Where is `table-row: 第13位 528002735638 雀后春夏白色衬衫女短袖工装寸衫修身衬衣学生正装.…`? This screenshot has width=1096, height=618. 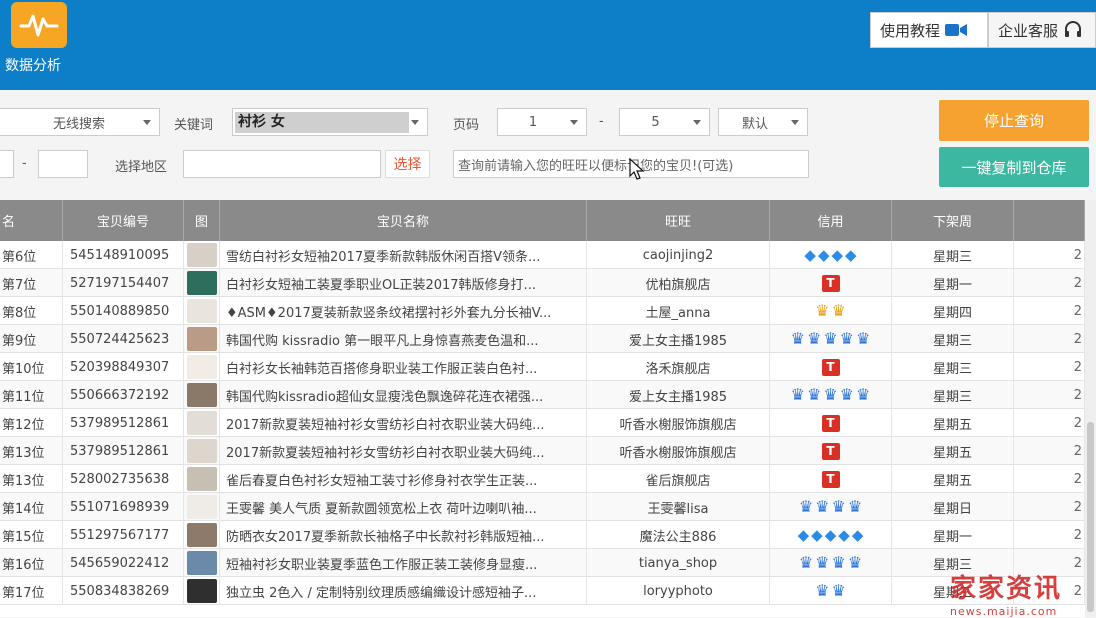
table-row: 第13位 528002735638 雀后春夏白色衬衫女短袖工装寸衫修身衬衣学生正装.… is located at coordinates (542, 479).